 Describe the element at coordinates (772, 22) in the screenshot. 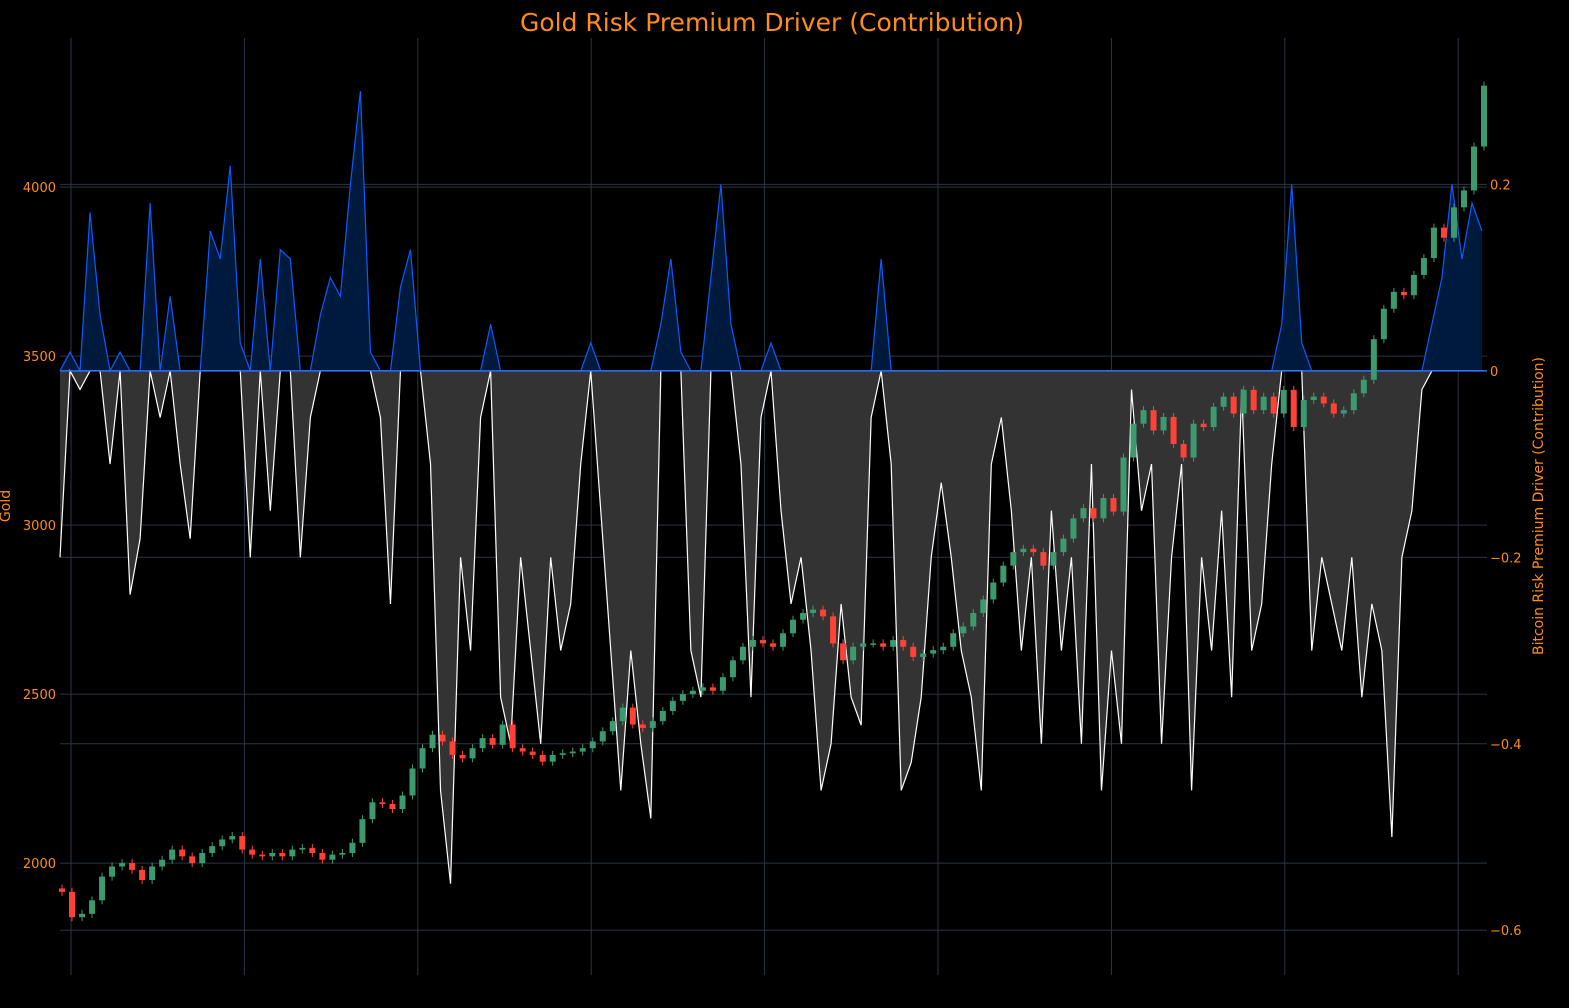

I see `chart-title: Gold Risk Premium Driver (Contribution)` at that location.